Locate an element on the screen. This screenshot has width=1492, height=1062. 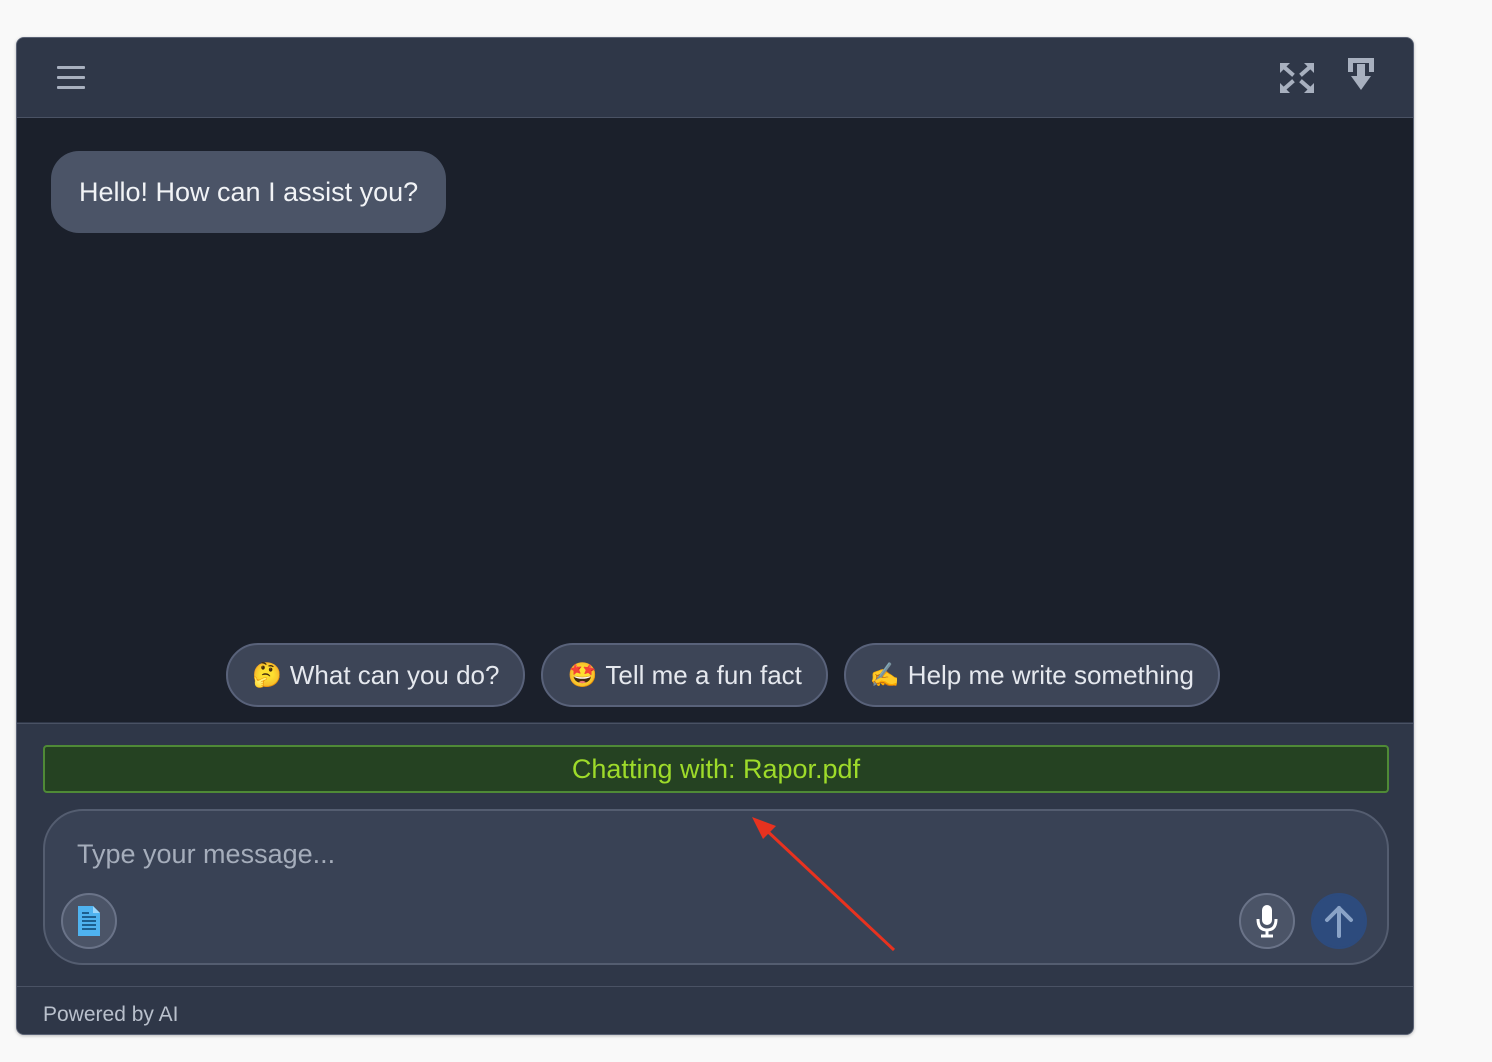
suggestion-label: Help me write something is located at coordinates (1050, 674).